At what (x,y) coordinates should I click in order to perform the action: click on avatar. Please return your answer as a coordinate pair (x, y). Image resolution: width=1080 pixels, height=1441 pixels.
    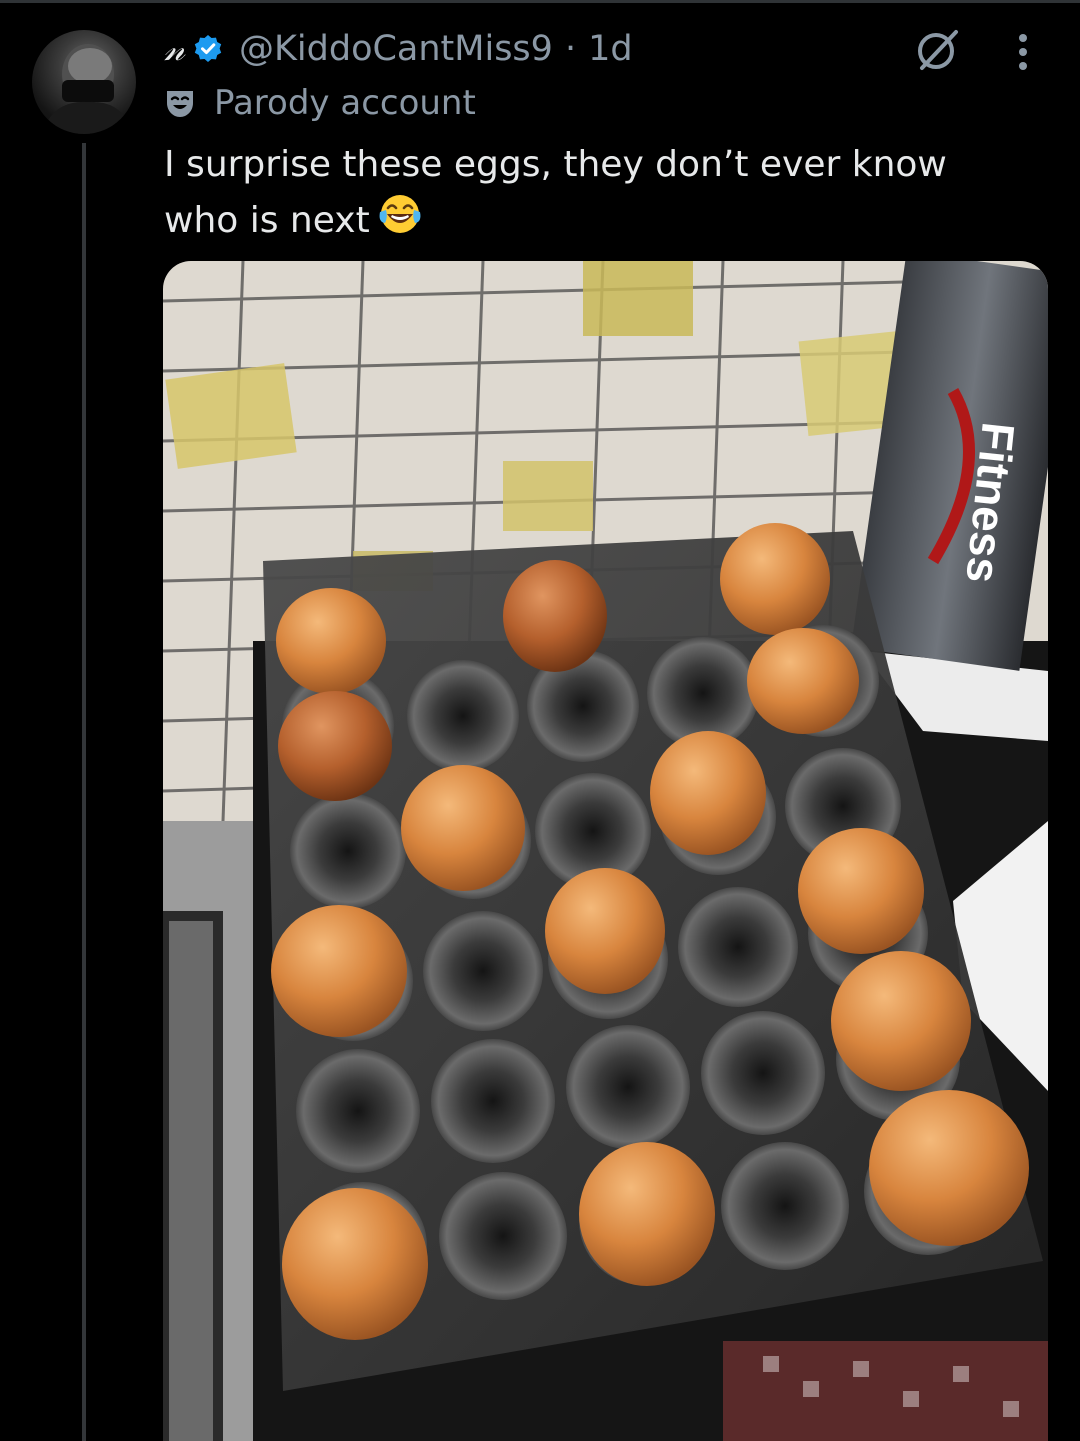
    Looking at the image, I should click on (84, 82).